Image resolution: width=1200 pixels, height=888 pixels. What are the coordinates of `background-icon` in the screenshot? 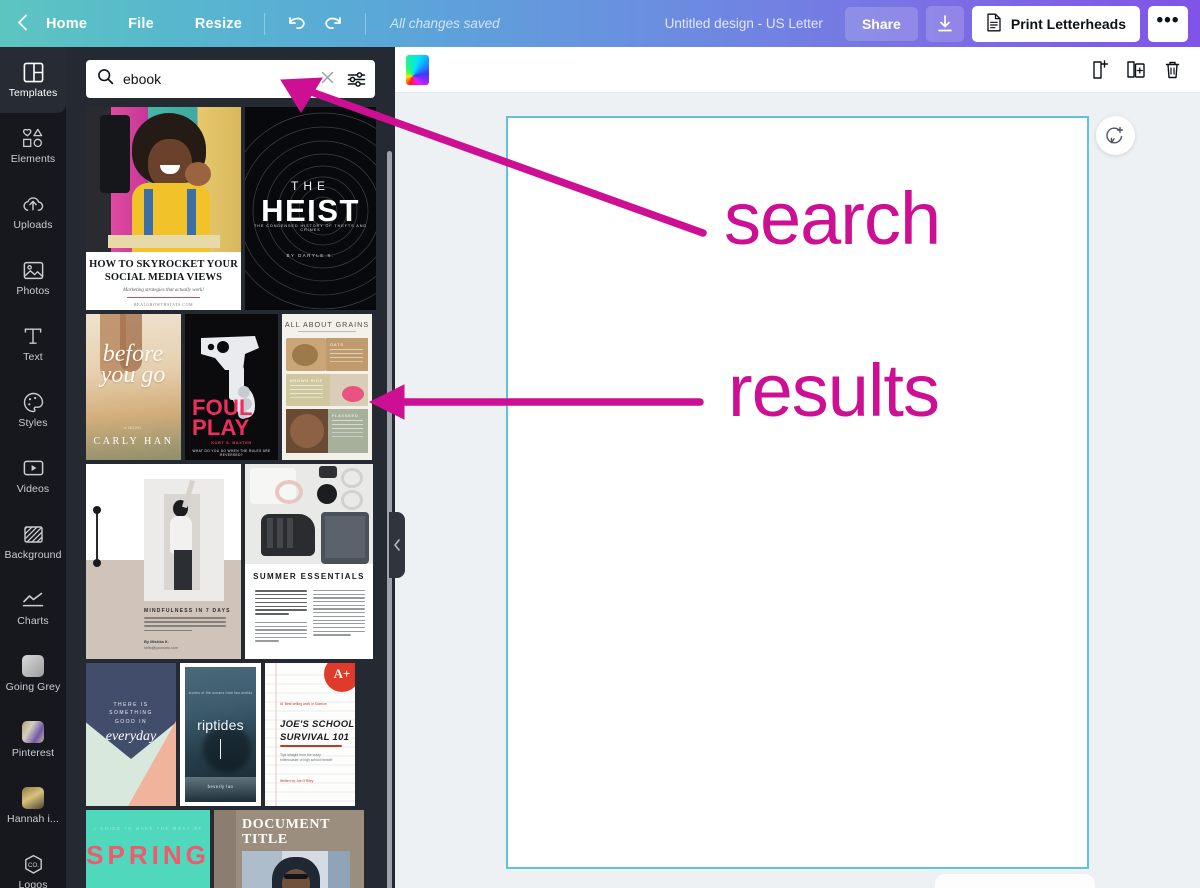 It's located at (33, 534).